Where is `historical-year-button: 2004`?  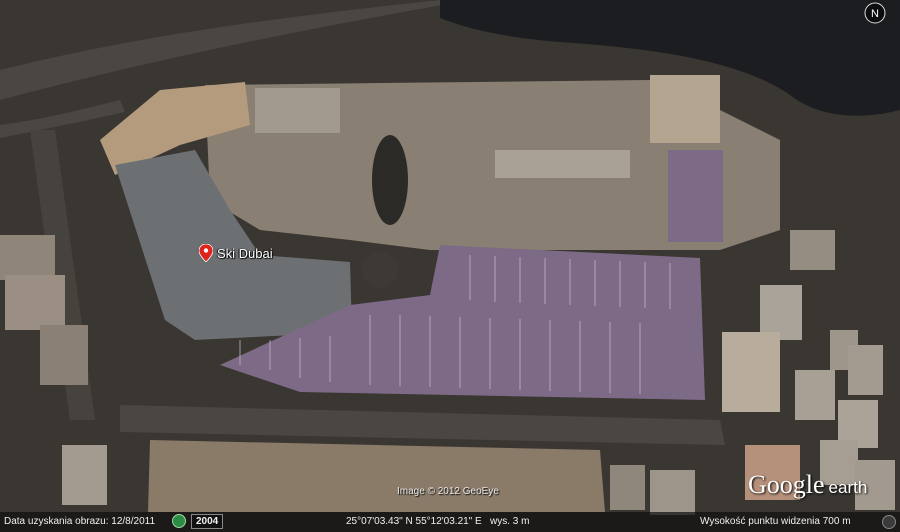
historical-year-button: 2004 is located at coordinates (207, 521).